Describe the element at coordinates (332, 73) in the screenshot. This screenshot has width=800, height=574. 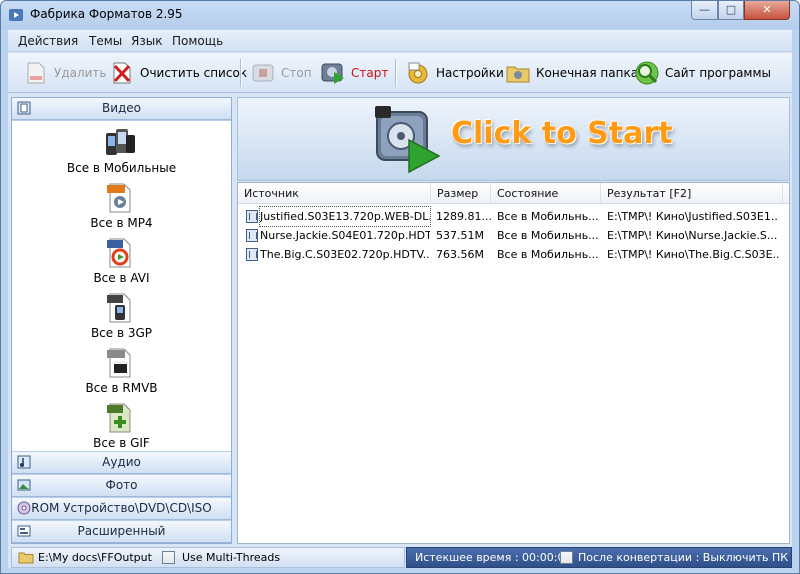
I see `start-icon` at that location.